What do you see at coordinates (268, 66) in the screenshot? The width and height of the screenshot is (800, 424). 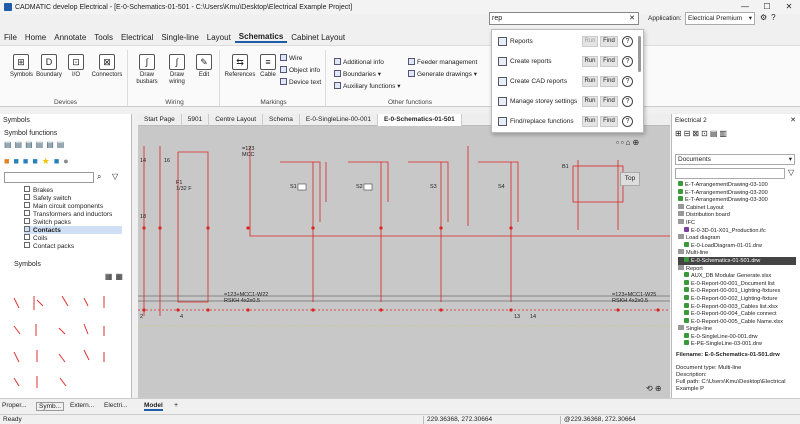 I see `cable-button: ≡ Cable` at bounding box center [268, 66].